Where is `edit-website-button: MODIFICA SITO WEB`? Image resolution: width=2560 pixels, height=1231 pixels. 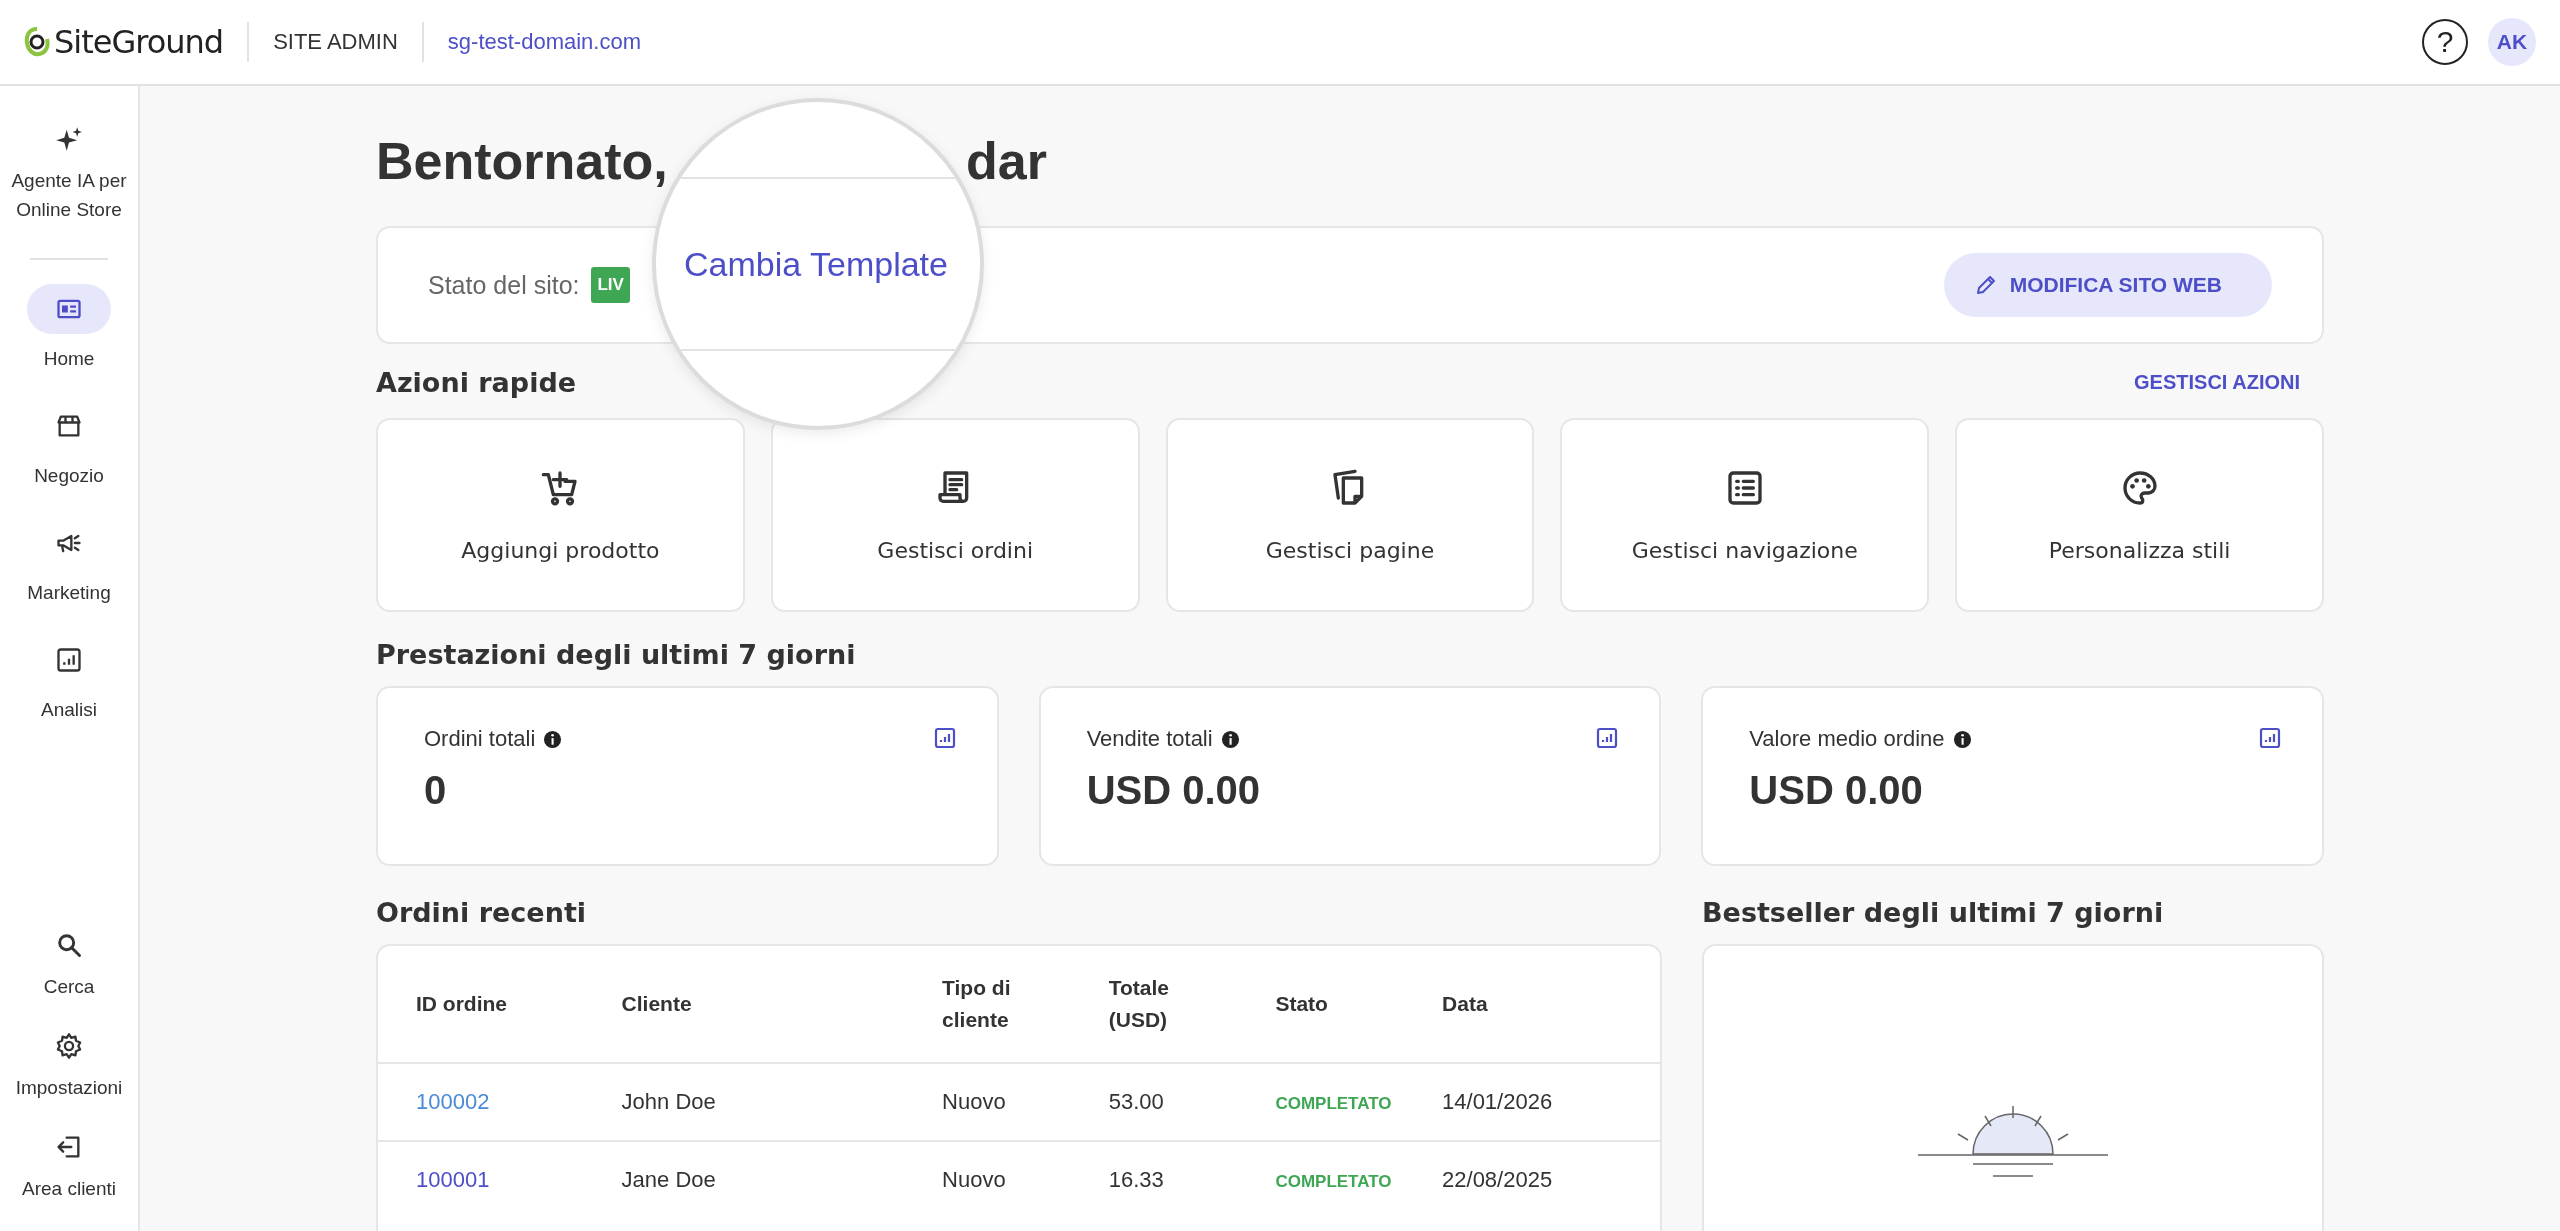
edit-website-button: MODIFICA SITO WEB is located at coordinates (2107, 285).